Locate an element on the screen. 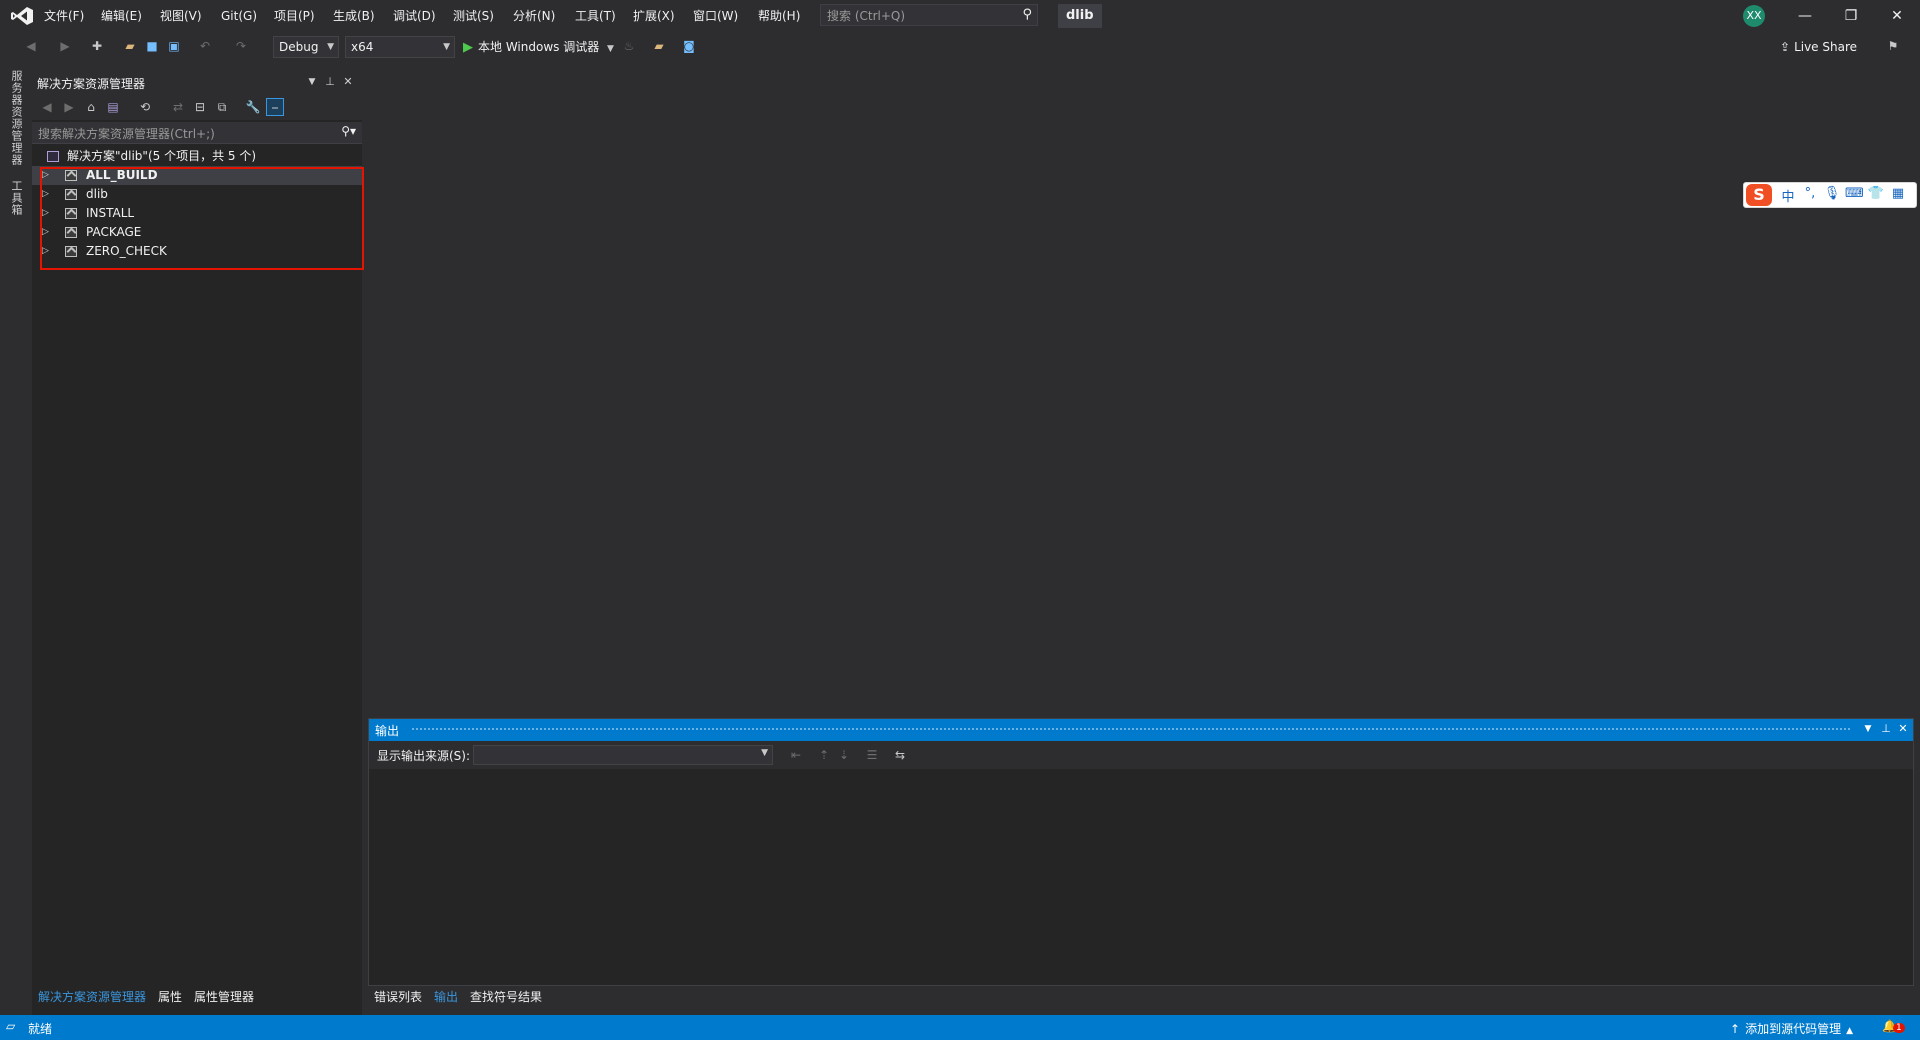 This screenshot has height=1040, width=1920. restore-button: ❐ is located at coordinates (1851, 16).